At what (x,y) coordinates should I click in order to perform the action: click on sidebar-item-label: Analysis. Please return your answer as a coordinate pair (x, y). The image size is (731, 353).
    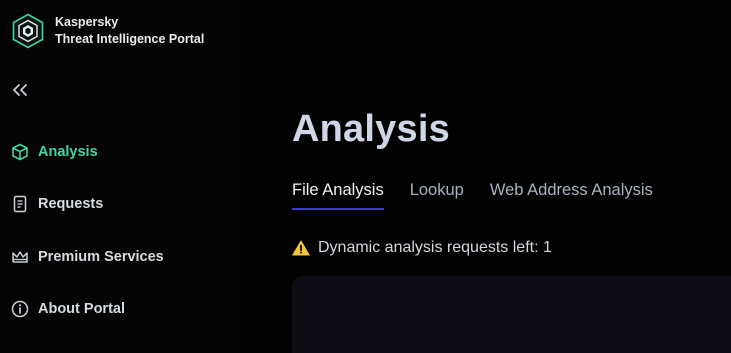
    Looking at the image, I should click on (68, 152).